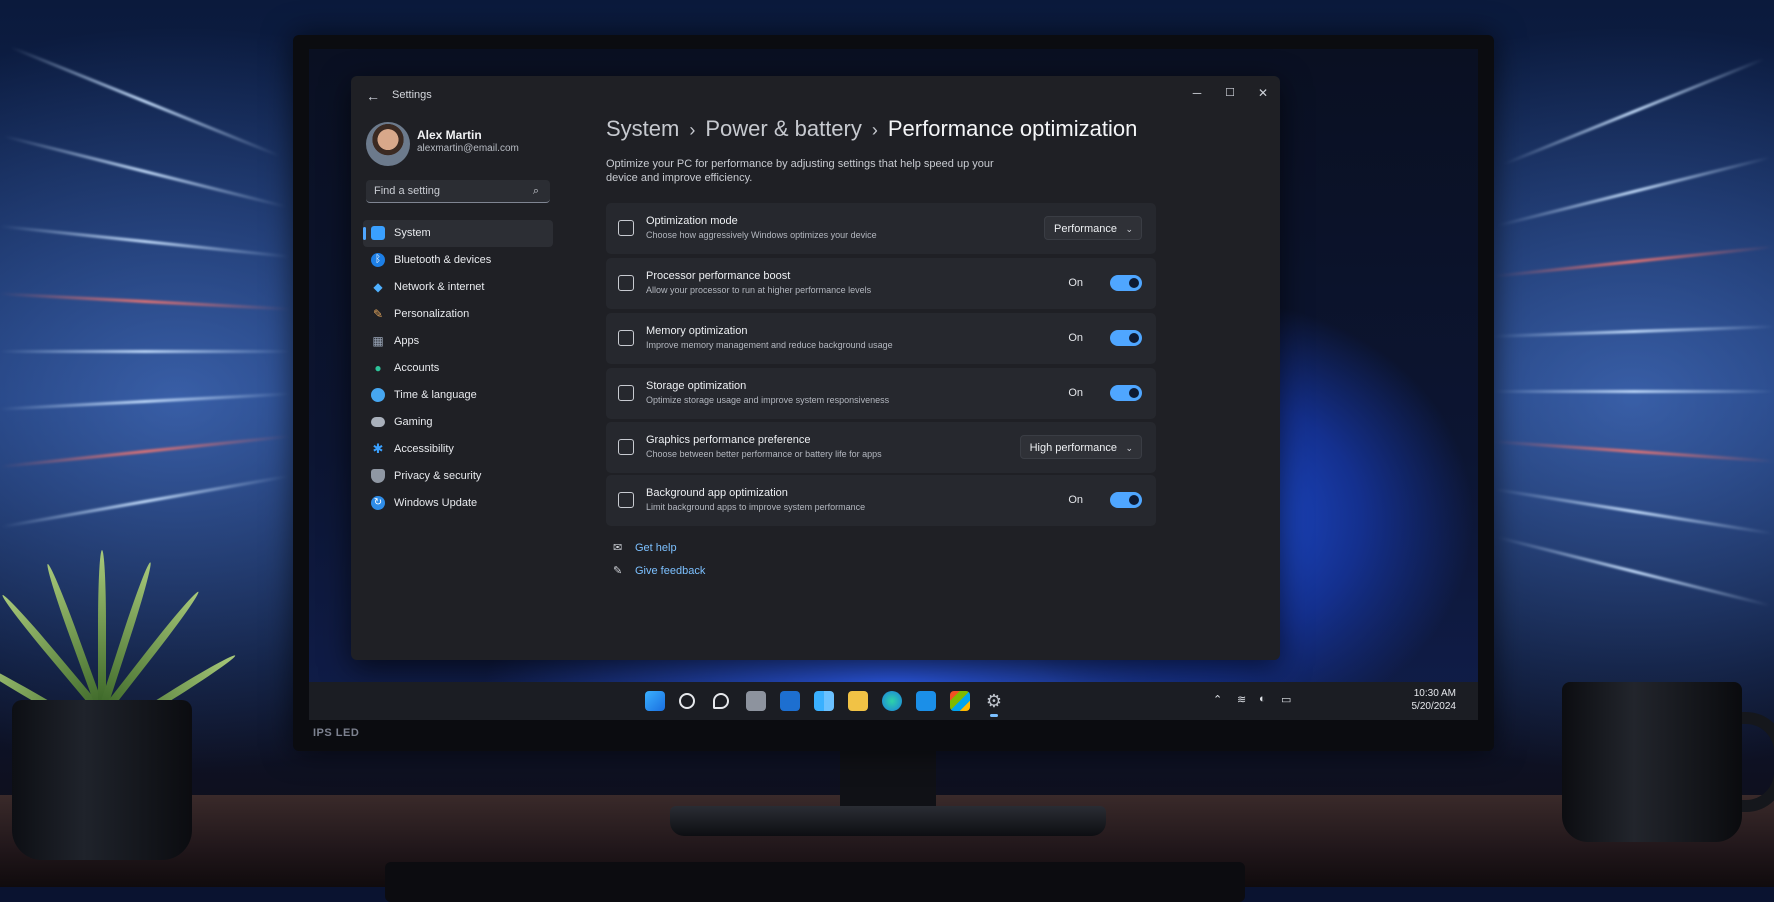  I want to click on sidebar-item-label: Windows Update, so click(436, 503).